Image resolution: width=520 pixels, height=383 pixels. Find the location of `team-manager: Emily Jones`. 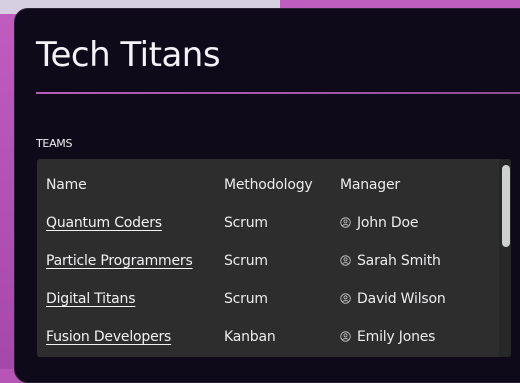

team-manager: Emily Jones is located at coordinates (387, 337).